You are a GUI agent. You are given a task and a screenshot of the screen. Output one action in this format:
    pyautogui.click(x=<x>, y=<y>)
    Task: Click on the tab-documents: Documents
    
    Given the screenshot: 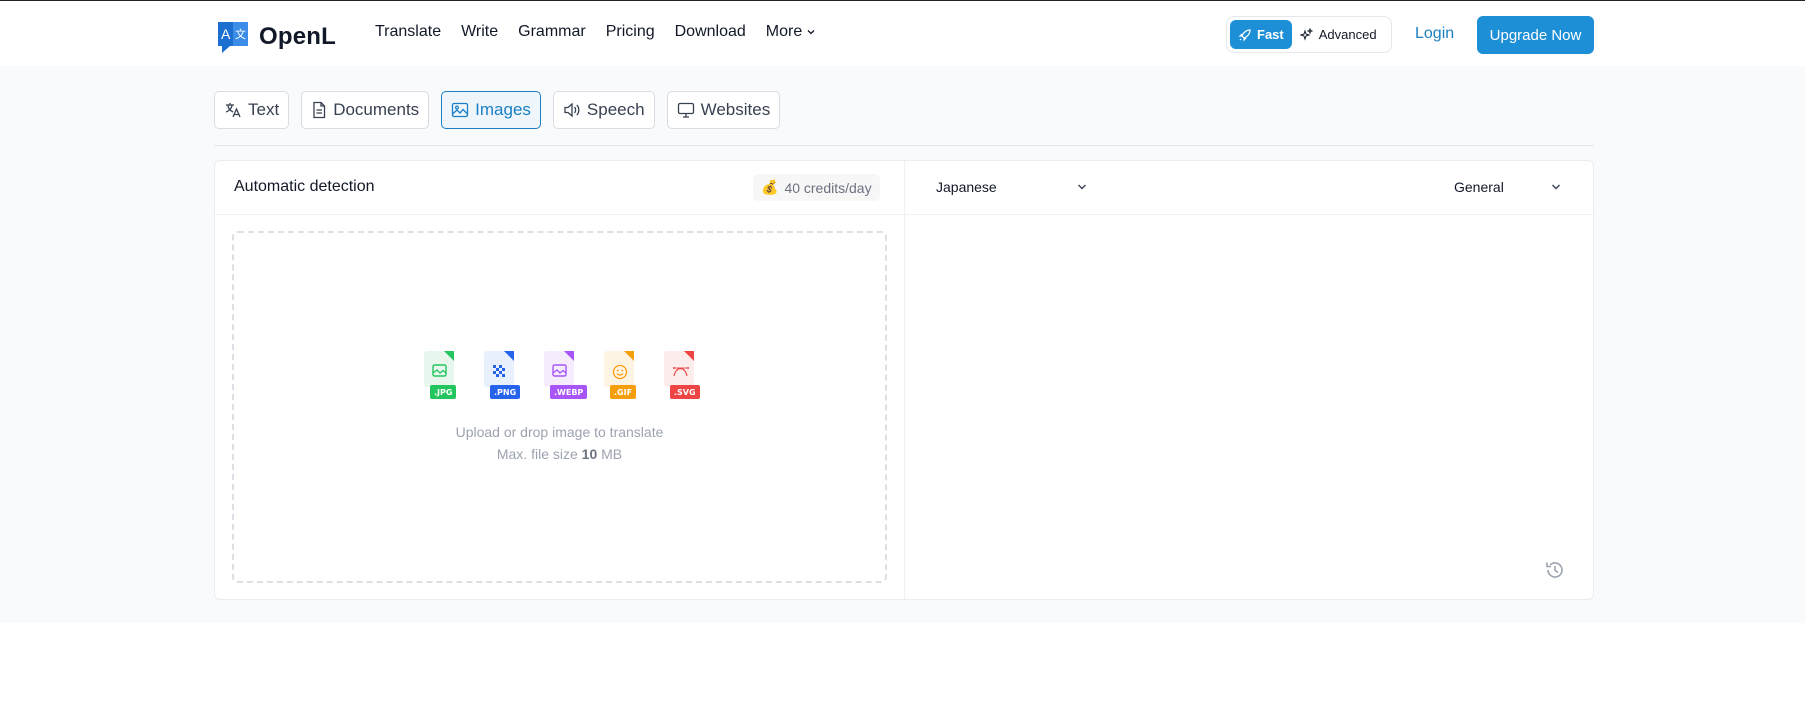 What is the action you would take?
    pyautogui.click(x=365, y=110)
    